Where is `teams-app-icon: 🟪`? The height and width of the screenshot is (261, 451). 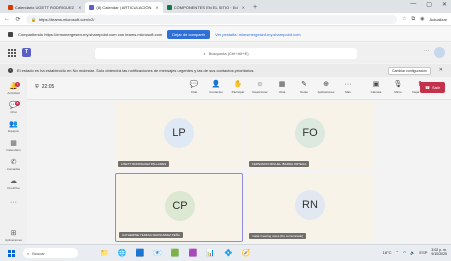
teams-app-icon: 🟪 is located at coordinates (193, 253).